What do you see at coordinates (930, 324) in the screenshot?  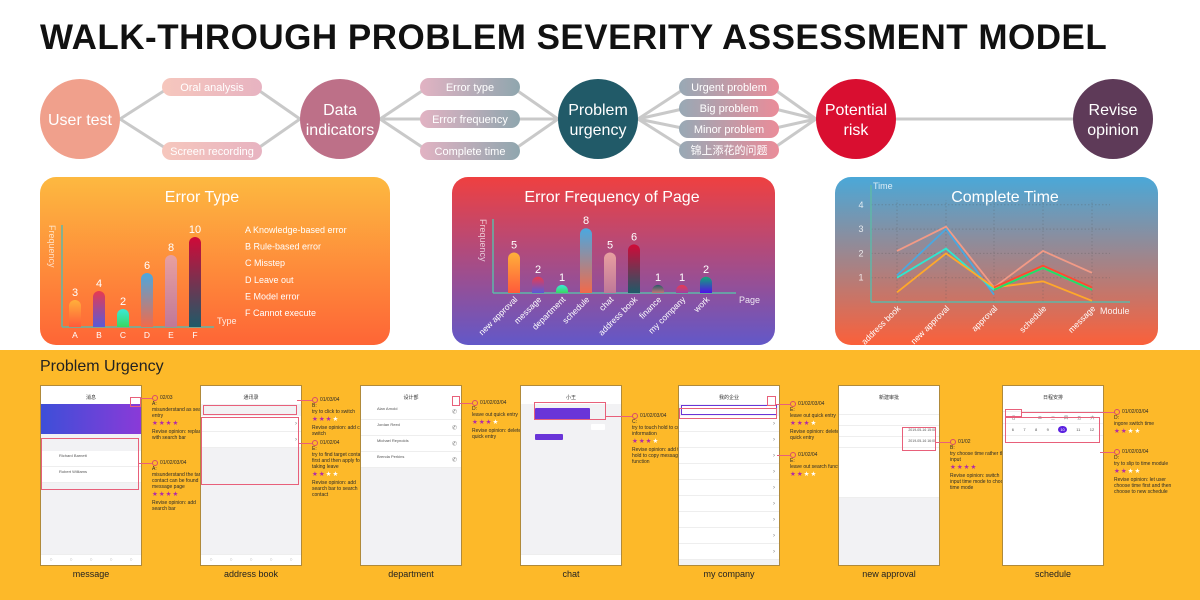 I see `tick-label: new approval` at bounding box center [930, 324].